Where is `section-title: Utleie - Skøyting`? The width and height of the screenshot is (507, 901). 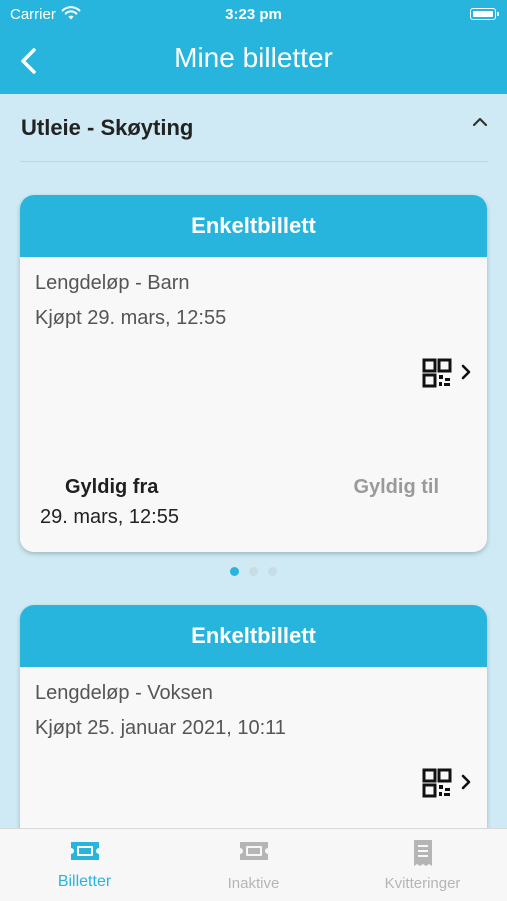 section-title: Utleie - Skøyting is located at coordinates (107, 127).